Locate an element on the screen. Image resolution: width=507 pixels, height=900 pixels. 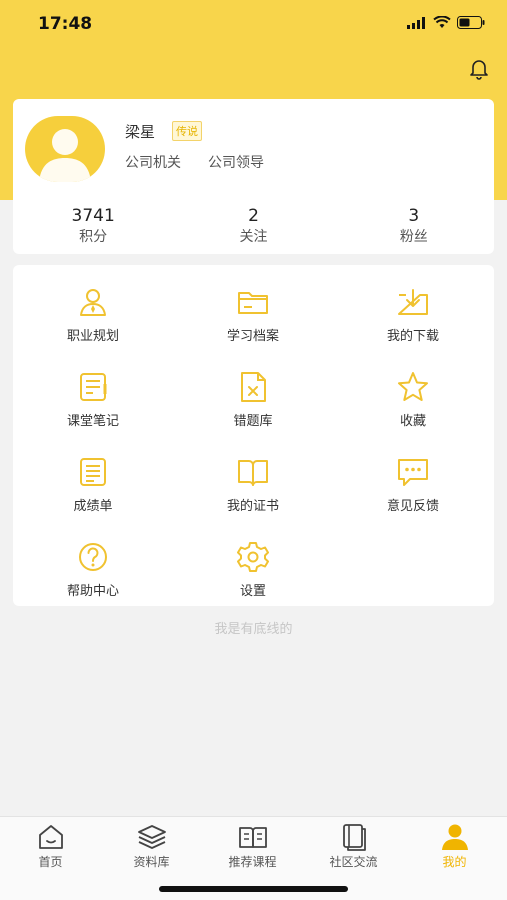
notification-bell-icon is located at coordinates (479, 68).